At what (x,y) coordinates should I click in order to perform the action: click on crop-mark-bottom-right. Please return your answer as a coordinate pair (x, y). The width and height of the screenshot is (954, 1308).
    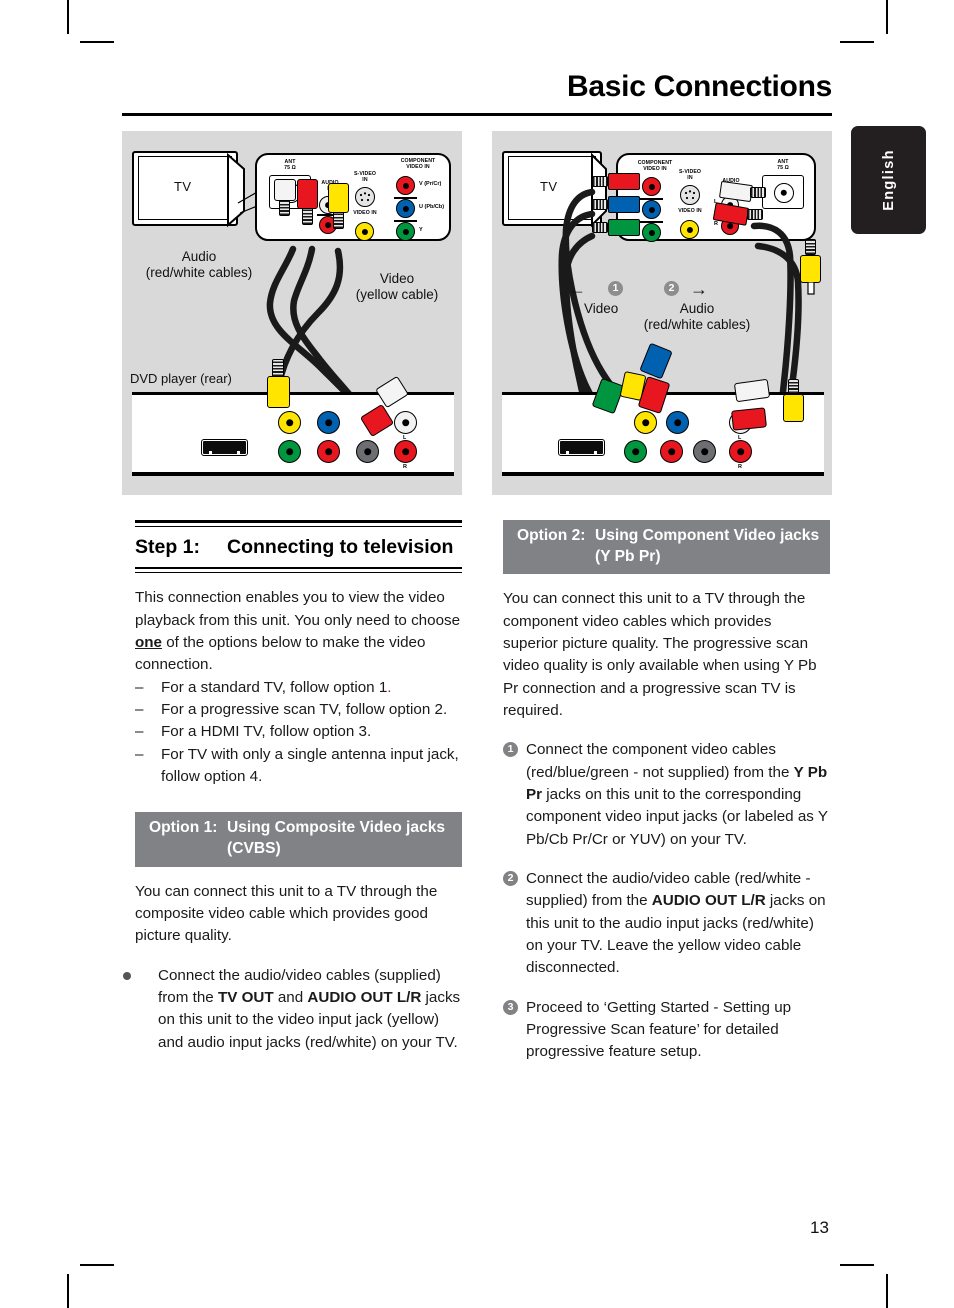
    Looking at the image, I should click on (887, 1291).